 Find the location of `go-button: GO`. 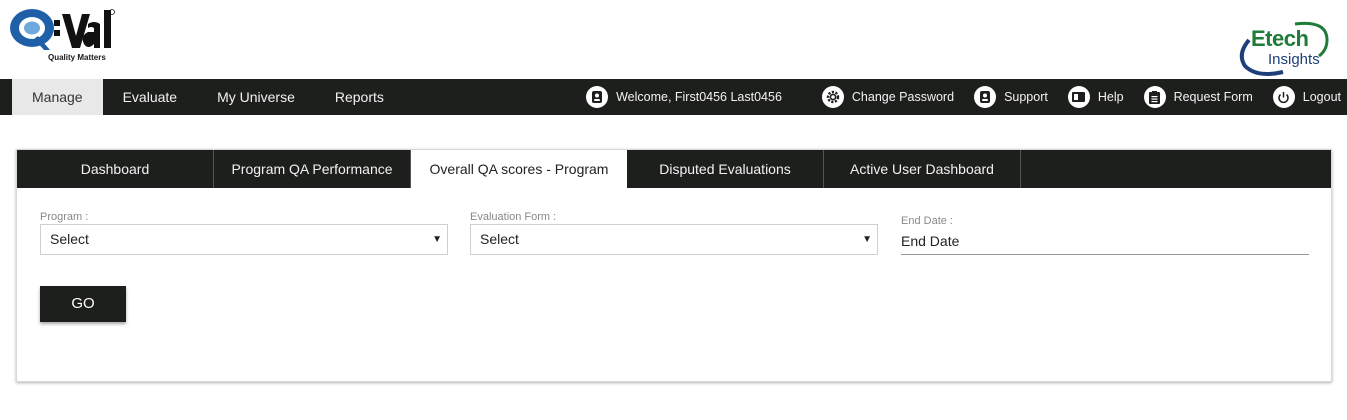

go-button: GO is located at coordinates (83, 304).